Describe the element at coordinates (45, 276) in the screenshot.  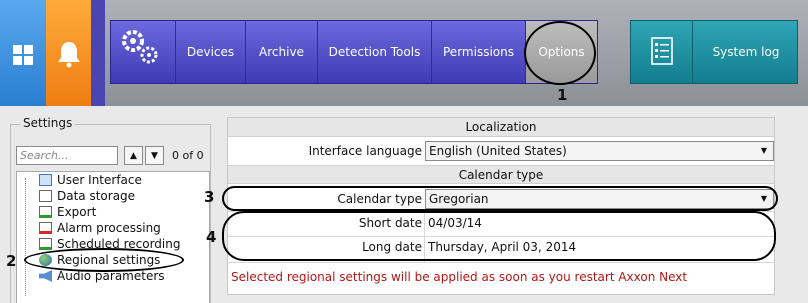
I see `speaker-icon` at that location.